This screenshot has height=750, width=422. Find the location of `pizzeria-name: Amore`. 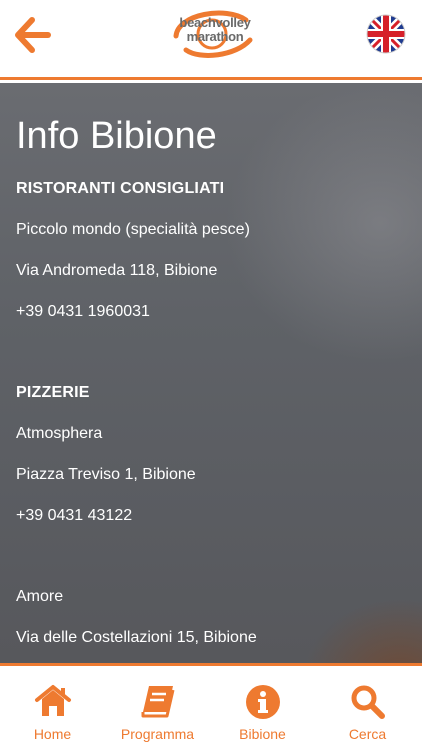

pizzeria-name: Amore is located at coordinates (40, 596).